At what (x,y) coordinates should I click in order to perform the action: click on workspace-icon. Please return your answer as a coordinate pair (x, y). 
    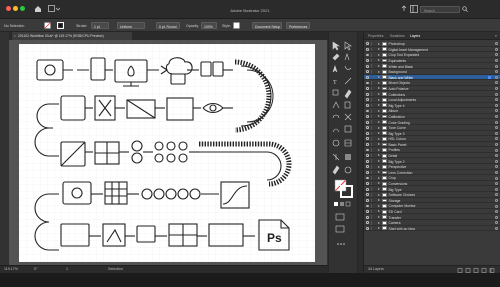
    Looking at the image, I should click on (414, 9).